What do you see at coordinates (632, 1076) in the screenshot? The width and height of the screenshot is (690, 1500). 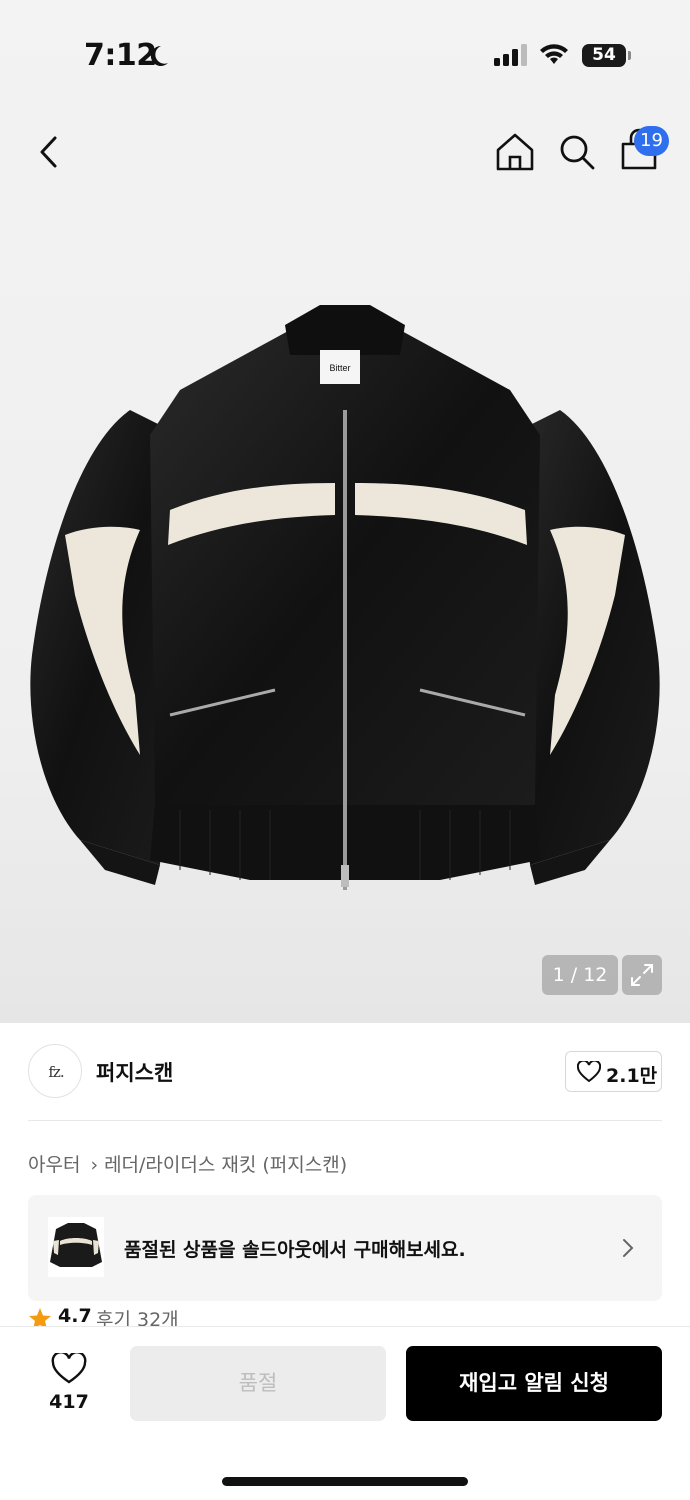 I see `brand-like-count: 2.1만` at bounding box center [632, 1076].